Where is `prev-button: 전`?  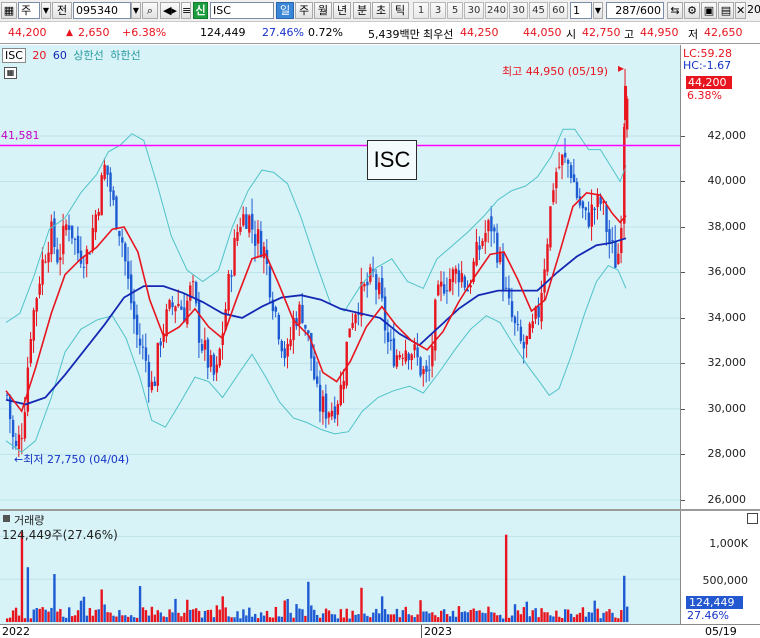 prev-button: 전 is located at coordinates (62, 10).